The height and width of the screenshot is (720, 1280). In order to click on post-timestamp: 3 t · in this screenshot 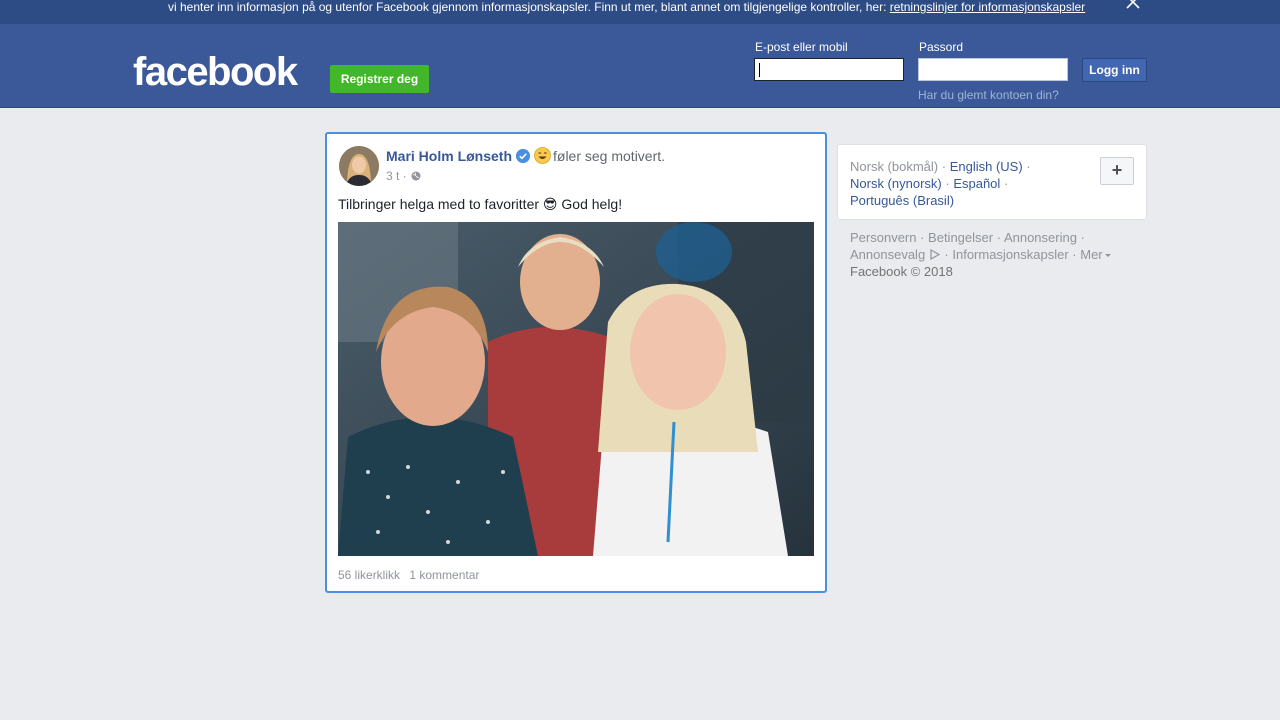, I will do `click(396, 176)`.